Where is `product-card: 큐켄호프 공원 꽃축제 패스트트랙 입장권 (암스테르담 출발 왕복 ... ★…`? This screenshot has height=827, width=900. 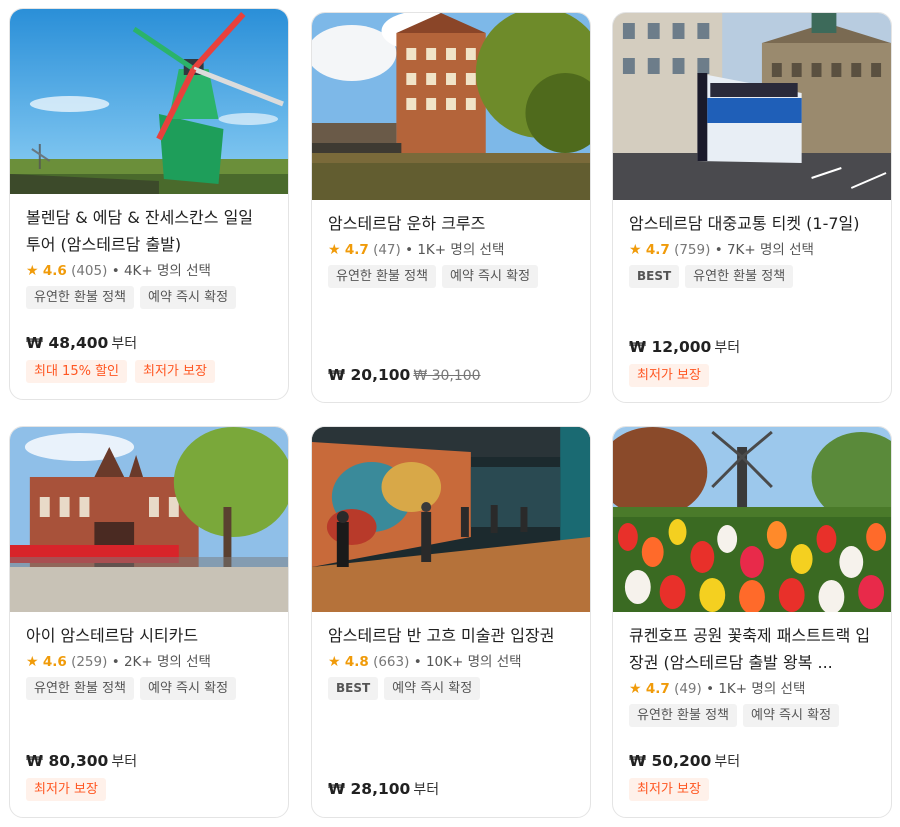 product-card: 큐켄호프 공원 꽃축제 패스트트랙 입장권 (암스테르담 출발 왕복 ... ★… is located at coordinates (752, 622).